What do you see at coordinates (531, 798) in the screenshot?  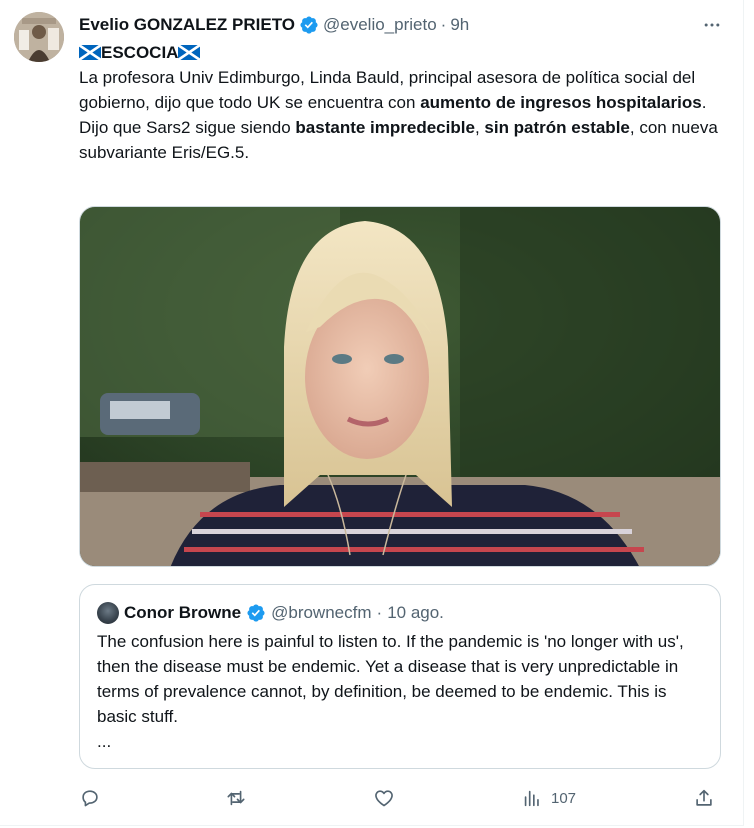 I see `views-icon` at bounding box center [531, 798].